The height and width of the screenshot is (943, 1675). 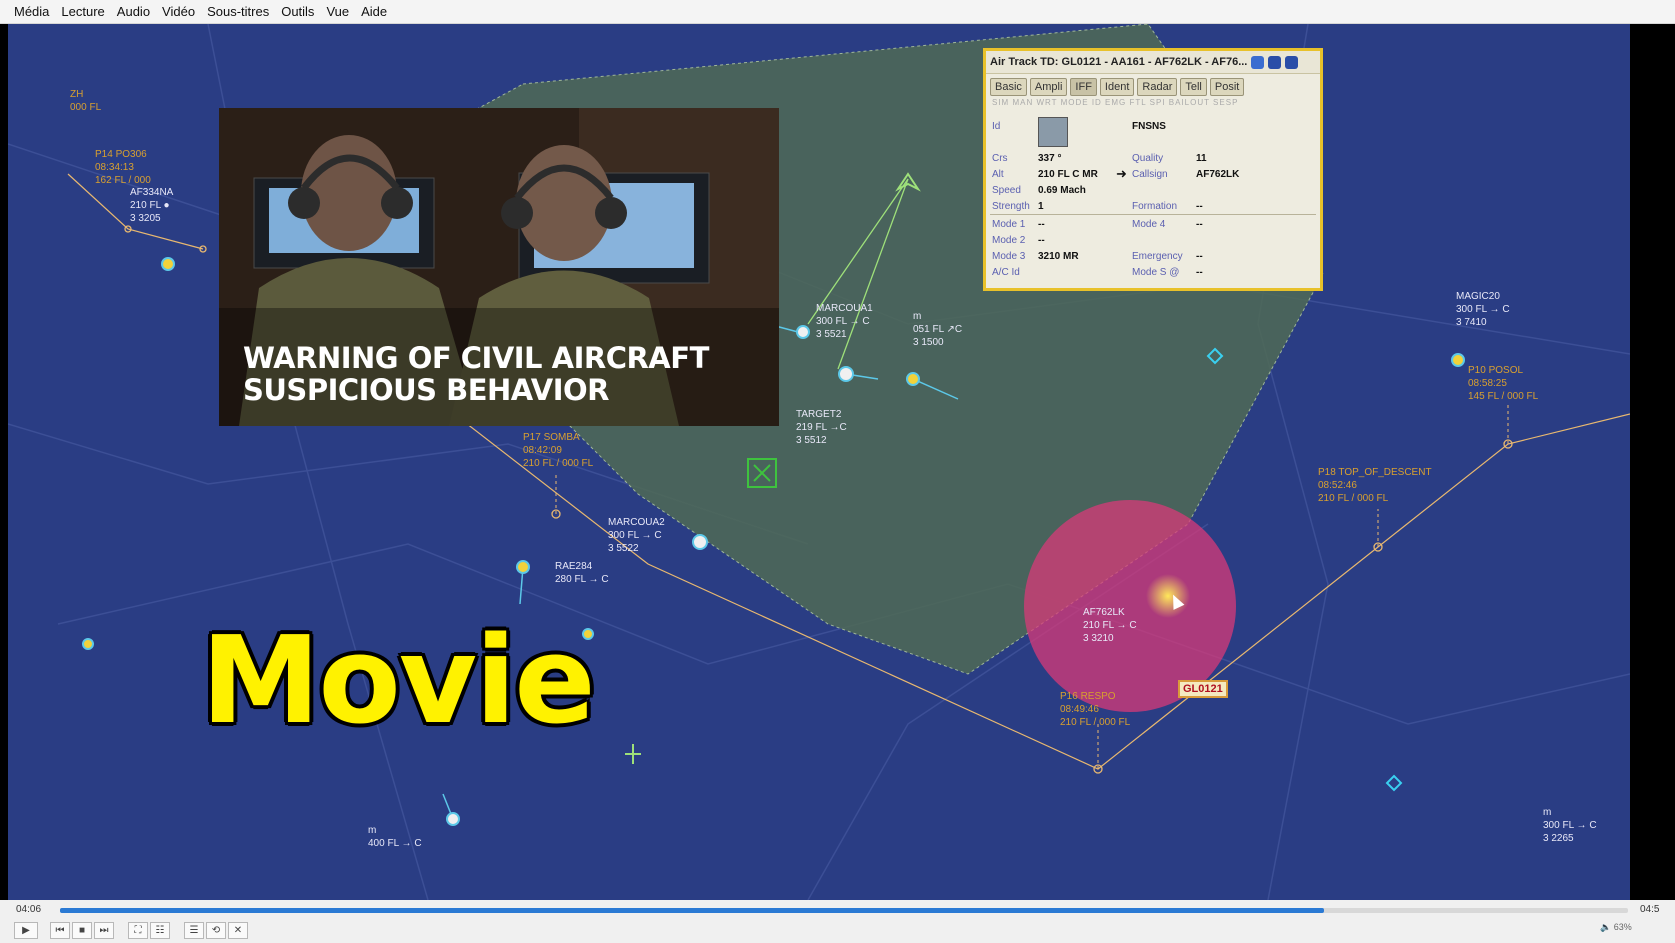 What do you see at coordinates (1650, 909) in the screenshot?
I see `remaining-time: 04:5` at bounding box center [1650, 909].